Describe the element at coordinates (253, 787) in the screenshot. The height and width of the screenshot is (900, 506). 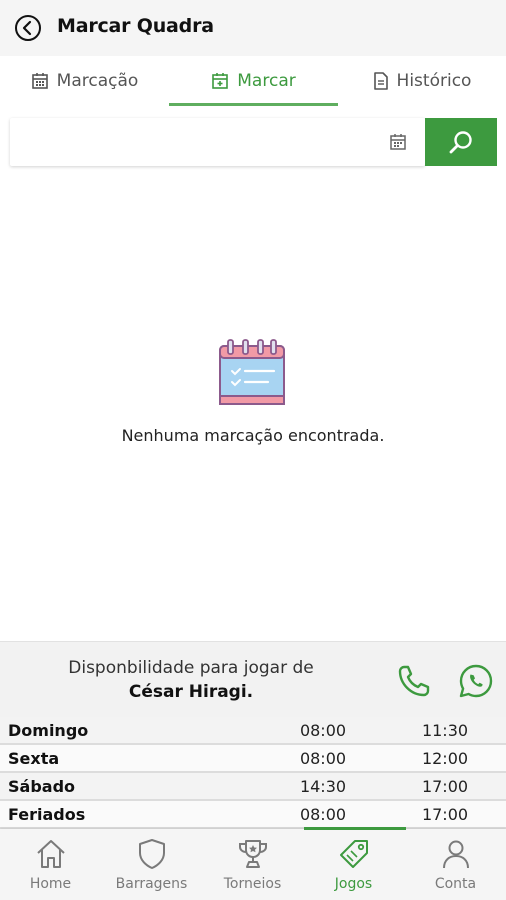
I see `table-row: Sábado 14:30 17:00` at that location.